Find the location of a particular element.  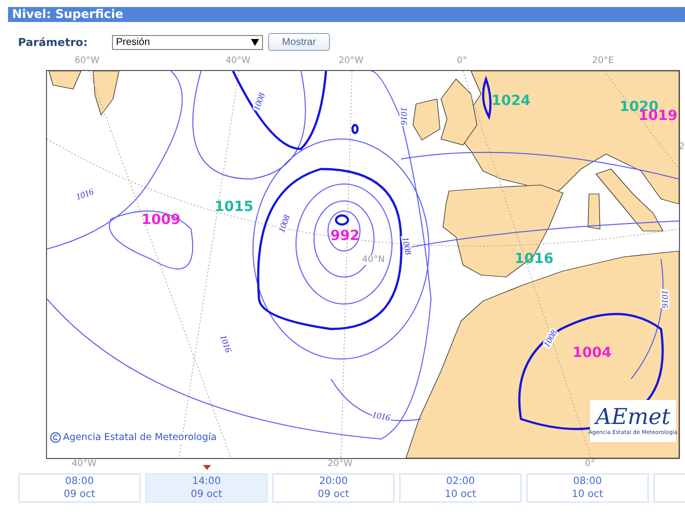

copyright-text: Agencia Estatal de Meteorología is located at coordinates (140, 437).